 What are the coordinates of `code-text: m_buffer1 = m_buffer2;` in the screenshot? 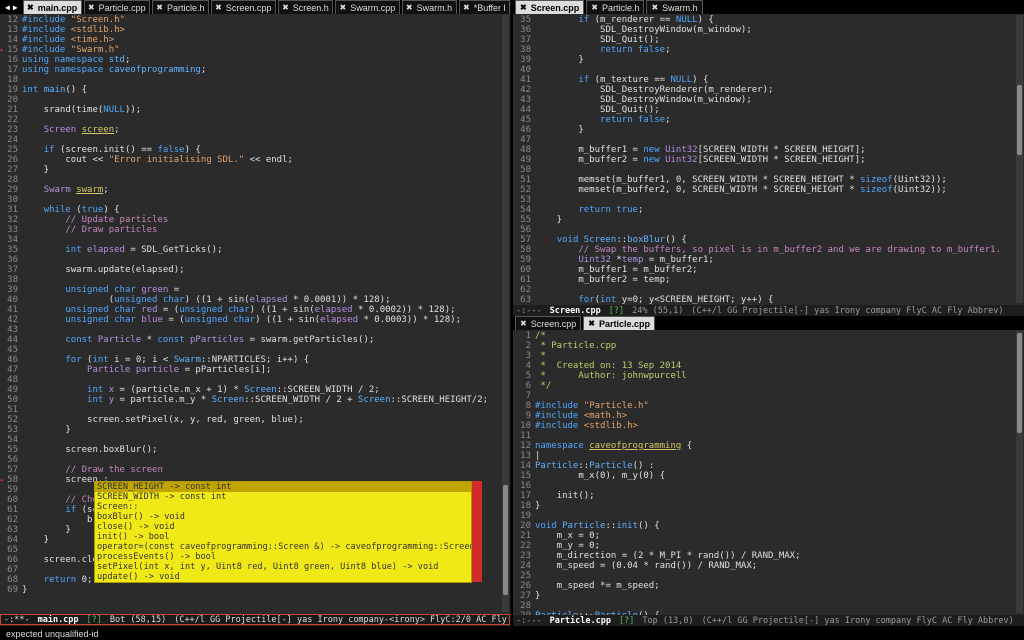 It's located at (774, 270).